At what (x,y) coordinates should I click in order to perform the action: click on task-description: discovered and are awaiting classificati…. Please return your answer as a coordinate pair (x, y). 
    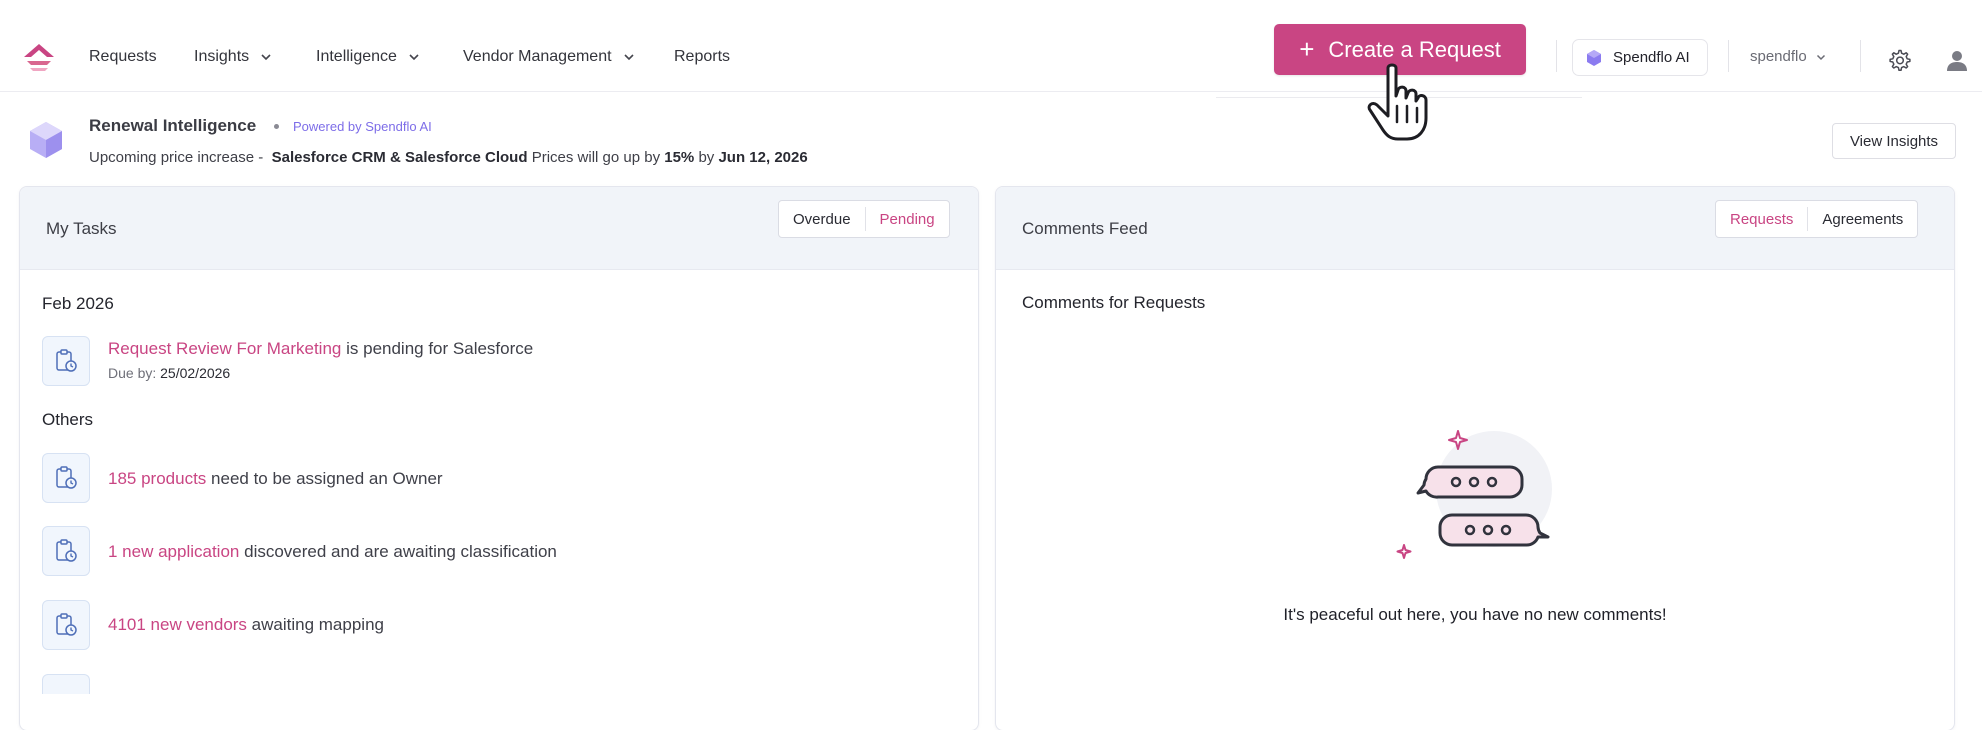
    Looking at the image, I should click on (400, 551).